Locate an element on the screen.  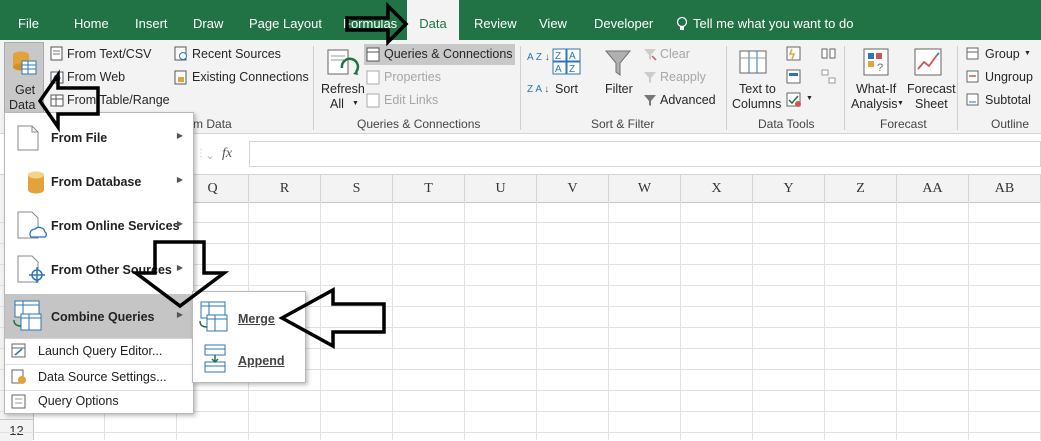
annotation-arrow-merge is located at coordinates (332, 318).